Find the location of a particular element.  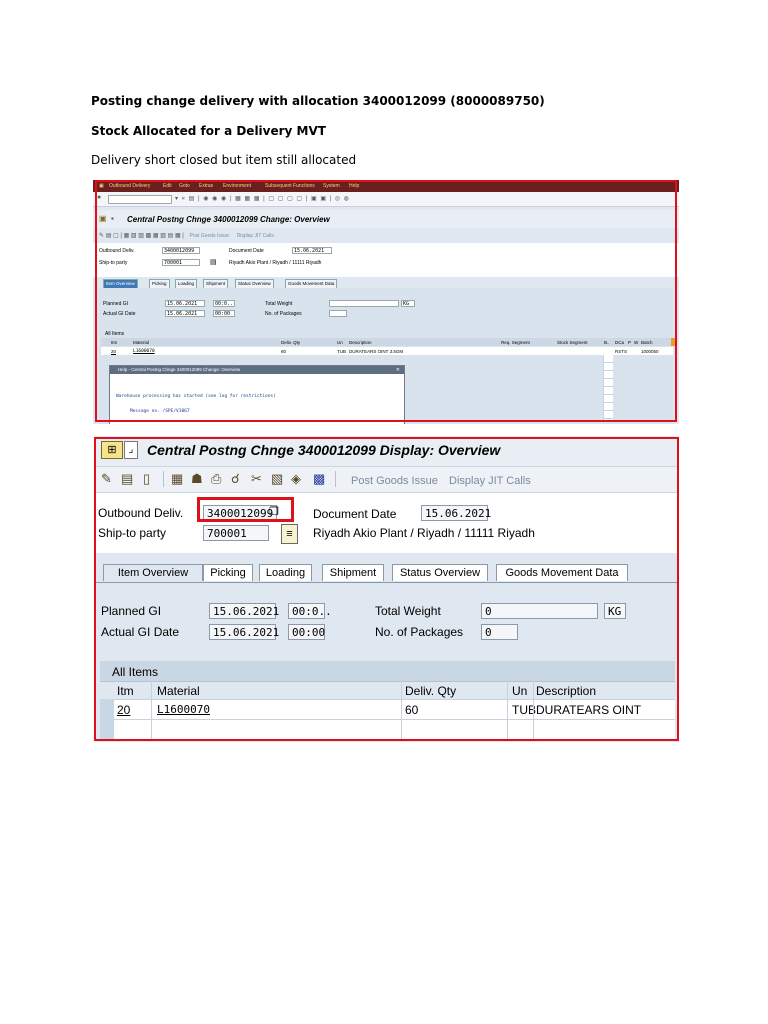

total-weight-field is located at coordinates (364, 303).